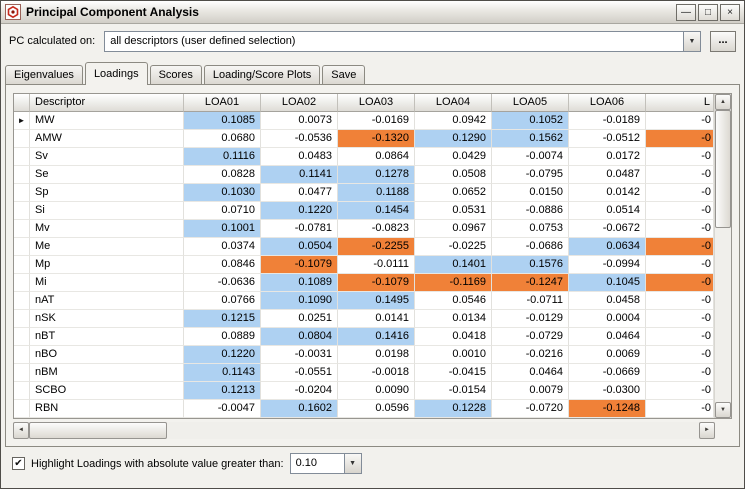 Image resolution: width=745 pixels, height=489 pixels. I want to click on grid-cell: 0.1001, so click(222, 229).